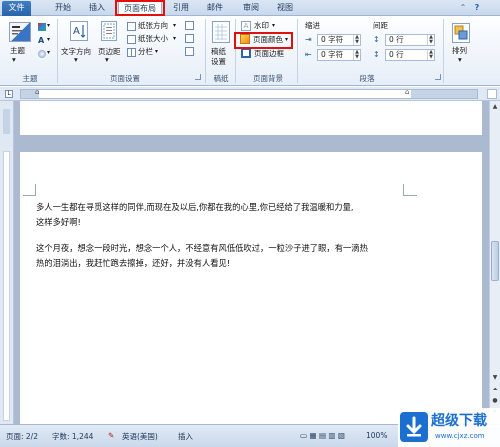 The height and width of the screenshot is (447, 500). I want to click on theme-fonts-arrow: ▾, so click(48, 39).